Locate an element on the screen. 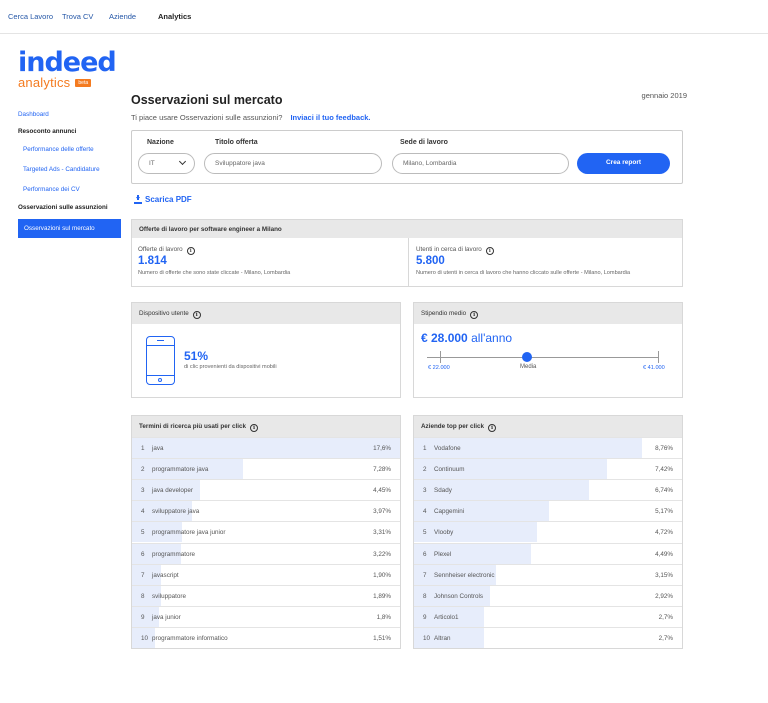  beta-badge: beta is located at coordinates (83, 83).